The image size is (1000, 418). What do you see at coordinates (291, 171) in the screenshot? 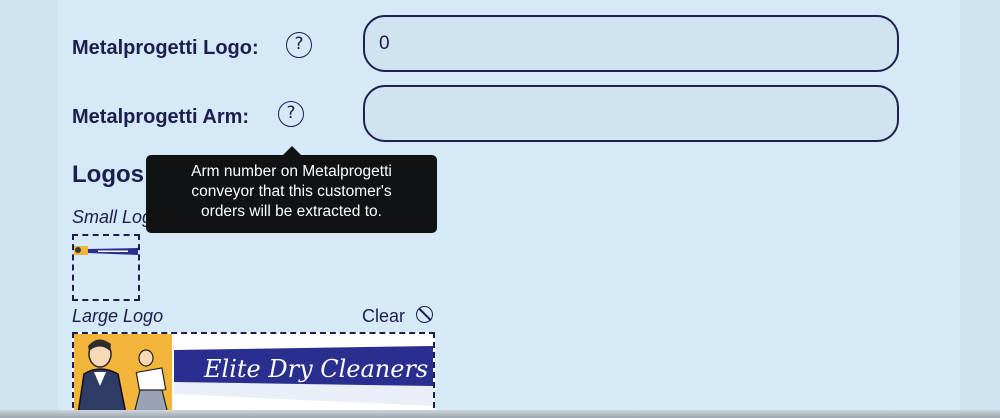
I see `tooltip-line: Arm number on Metalprogetti` at bounding box center [291, 171].